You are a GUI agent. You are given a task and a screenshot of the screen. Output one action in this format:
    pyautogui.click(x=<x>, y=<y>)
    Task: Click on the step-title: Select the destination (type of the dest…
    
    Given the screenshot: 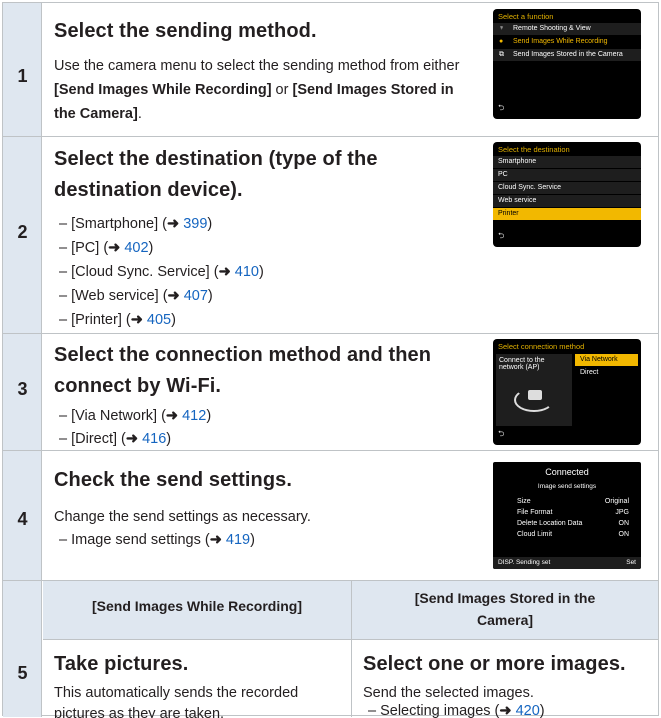 What is the action you would take?
    pyautogui.click(x=216, y=174)
    